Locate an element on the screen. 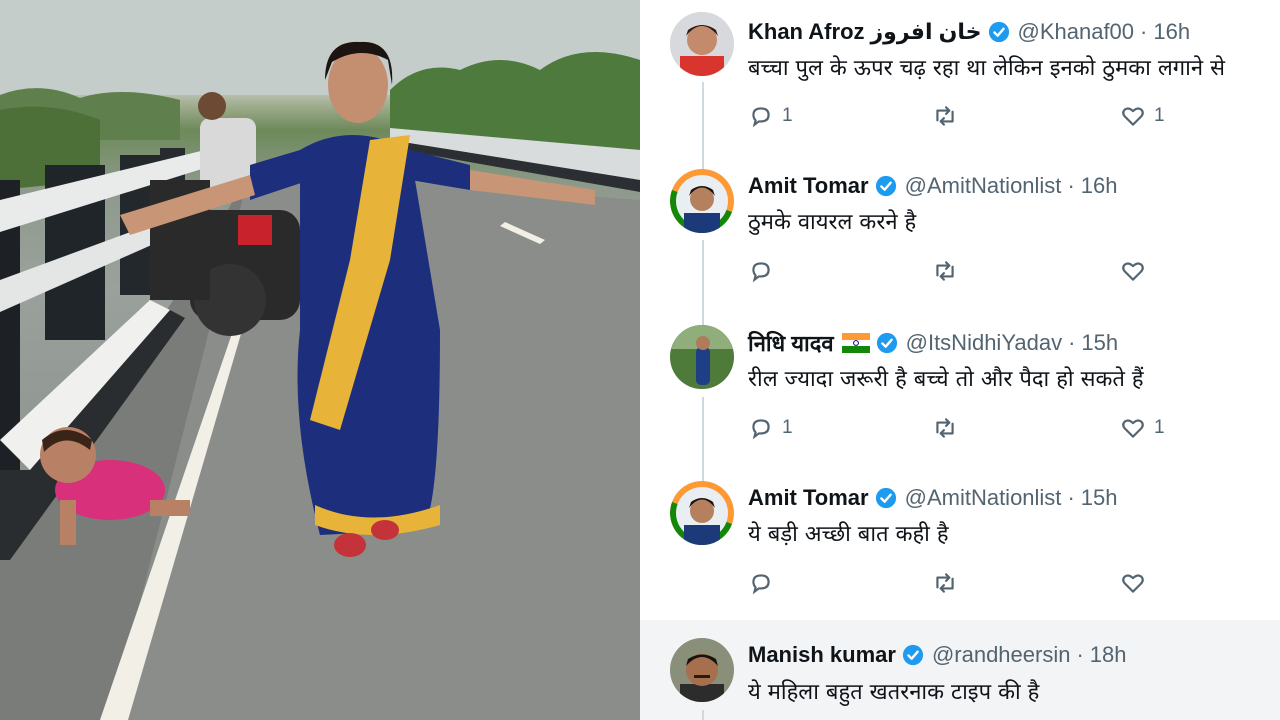  handle: @Khanaf00 is located at coordinates (1076, 32).